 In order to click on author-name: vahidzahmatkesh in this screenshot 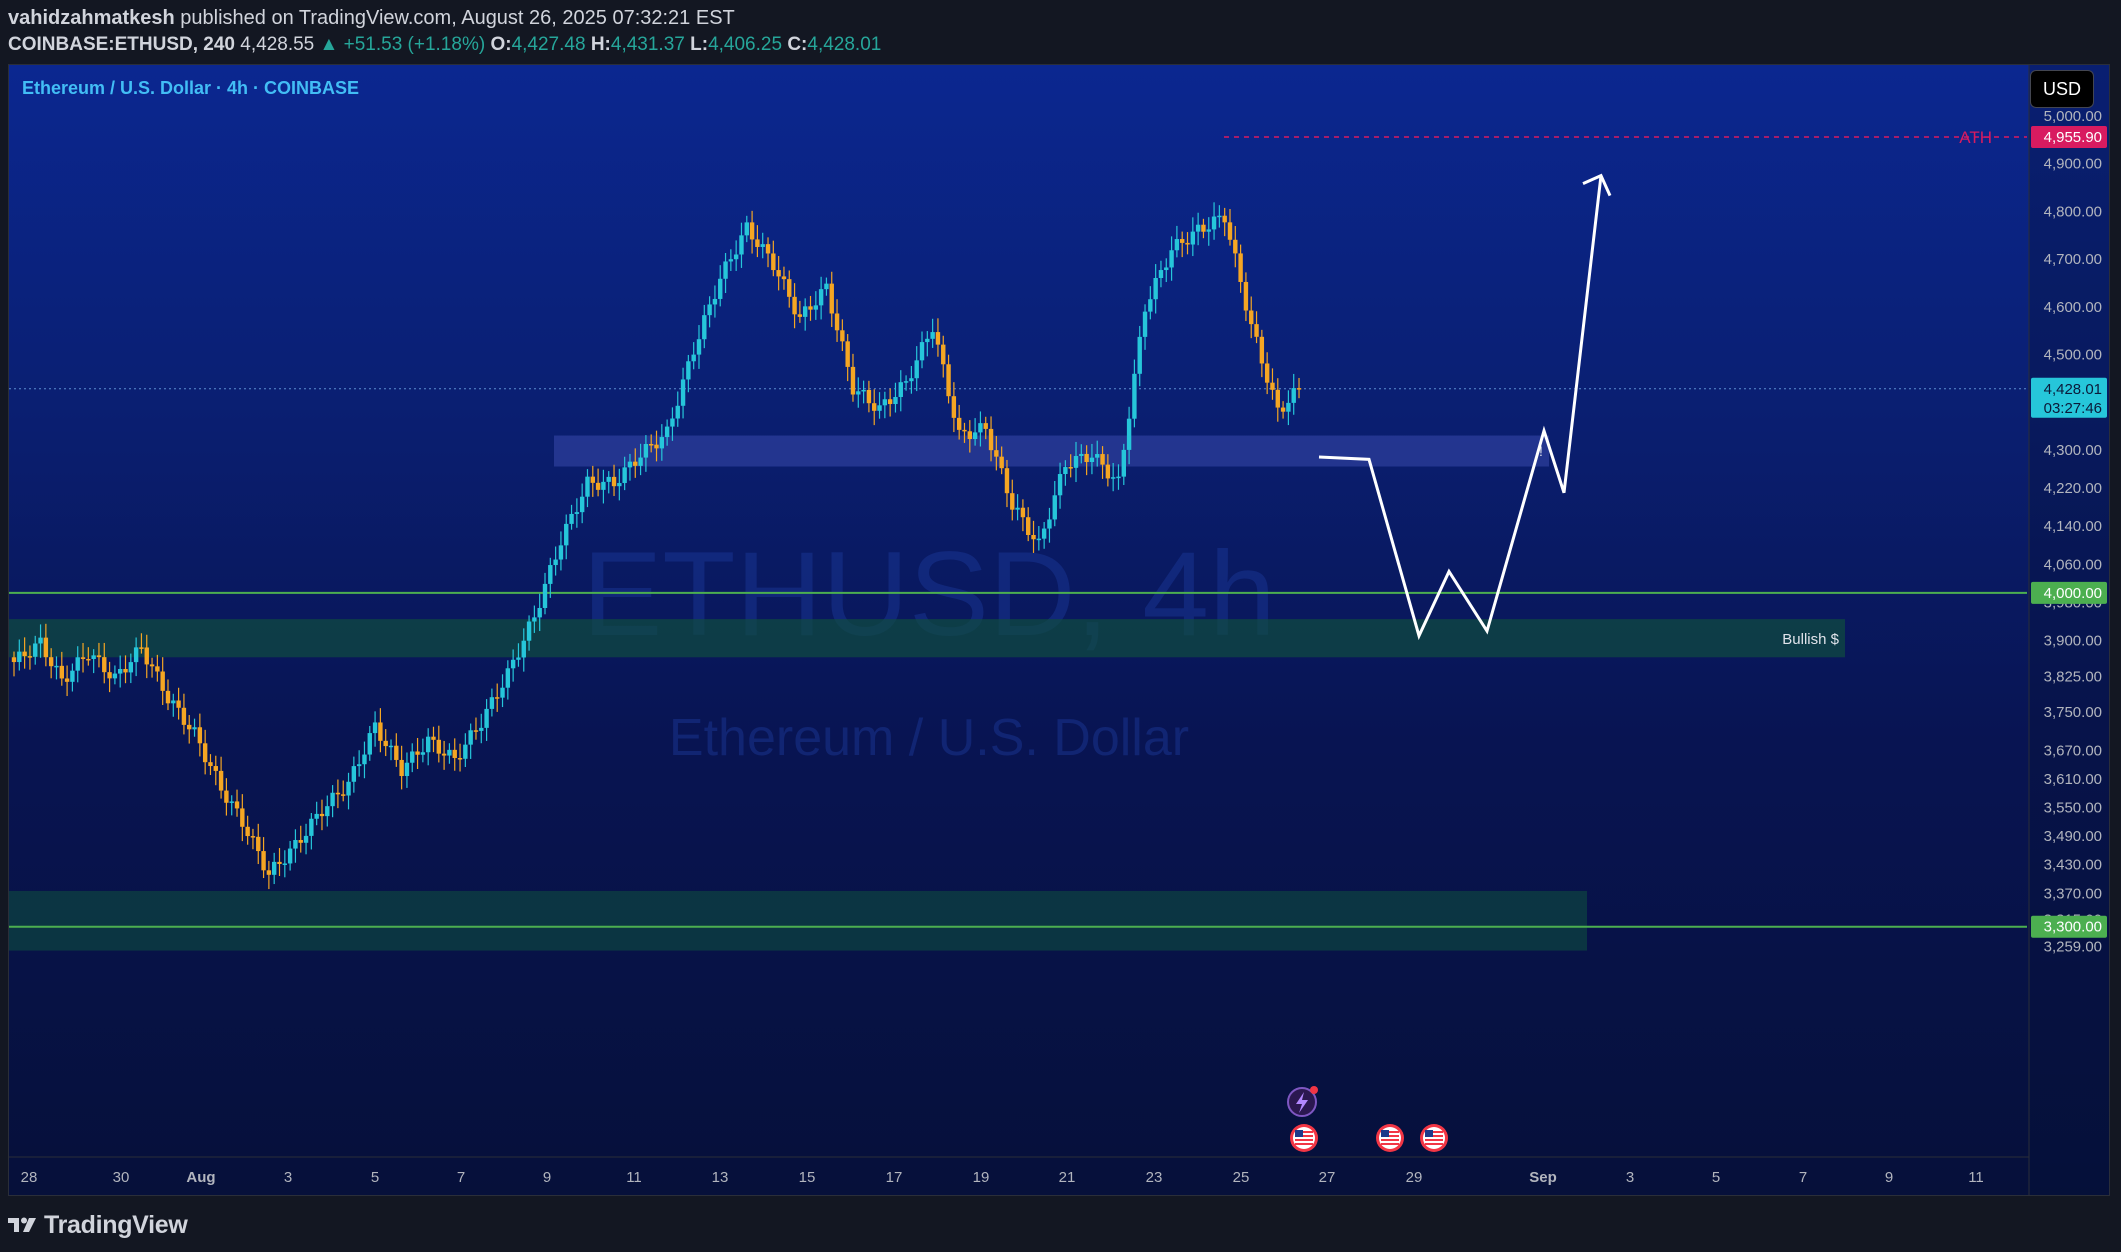, I will do `click(91, 18)`.